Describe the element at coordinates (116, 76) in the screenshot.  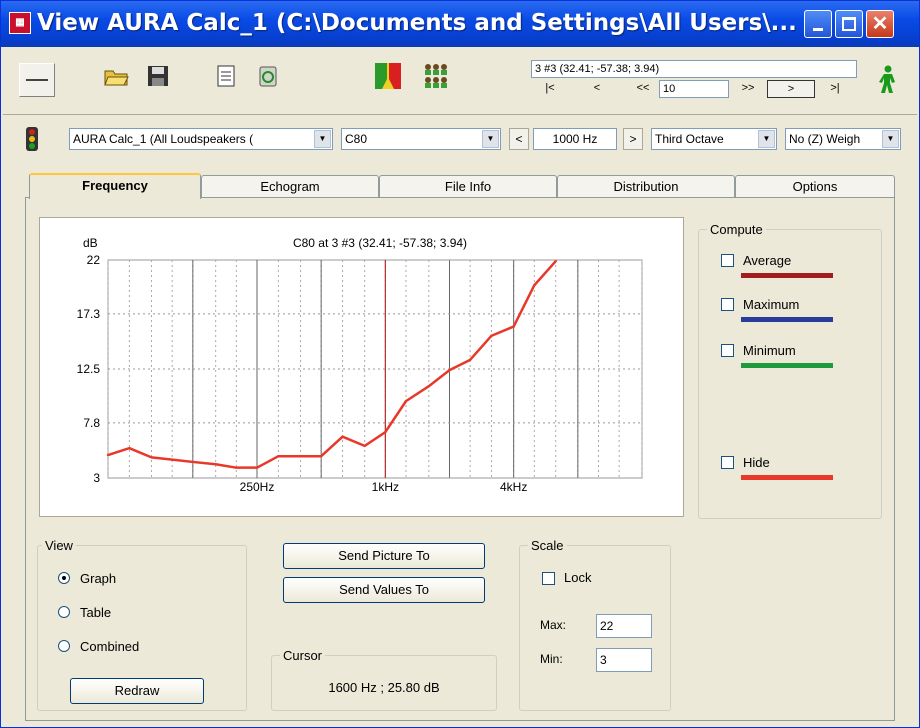
I see `open-button` at that location.